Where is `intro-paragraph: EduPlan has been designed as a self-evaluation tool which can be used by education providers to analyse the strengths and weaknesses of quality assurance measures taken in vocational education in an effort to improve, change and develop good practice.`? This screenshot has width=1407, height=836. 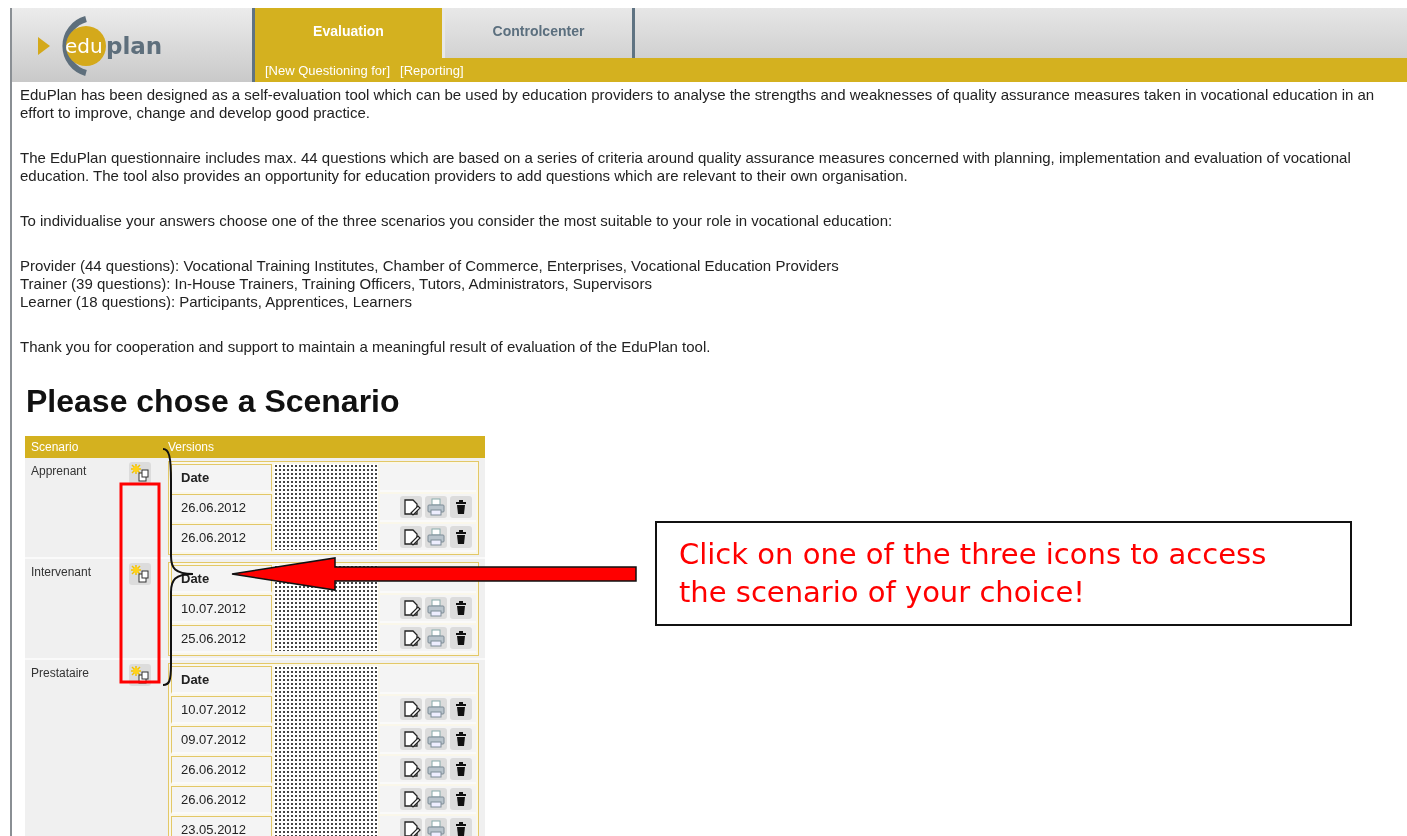 intro-paragraph: EduPlan has been designed as a self-evaluation tool which can be used by education providers to analyse the strengths and weaknesses of quality assurance measures taken in vocational education in an effort to improve, change and develop good practice. is located at coordinates (698, 104).